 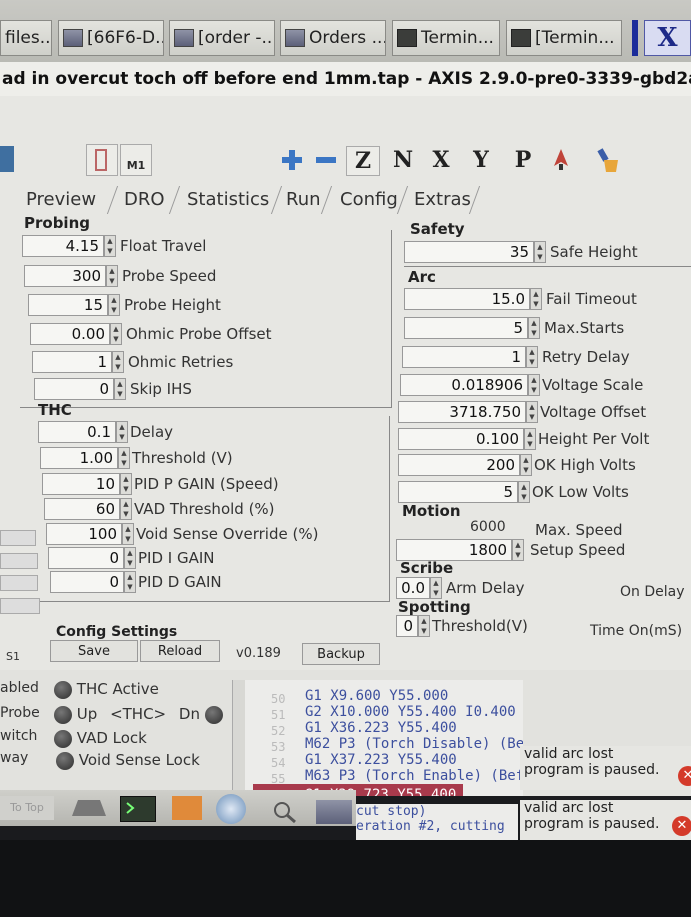 I want to click on archive-icon, so click(x=187, y=808).